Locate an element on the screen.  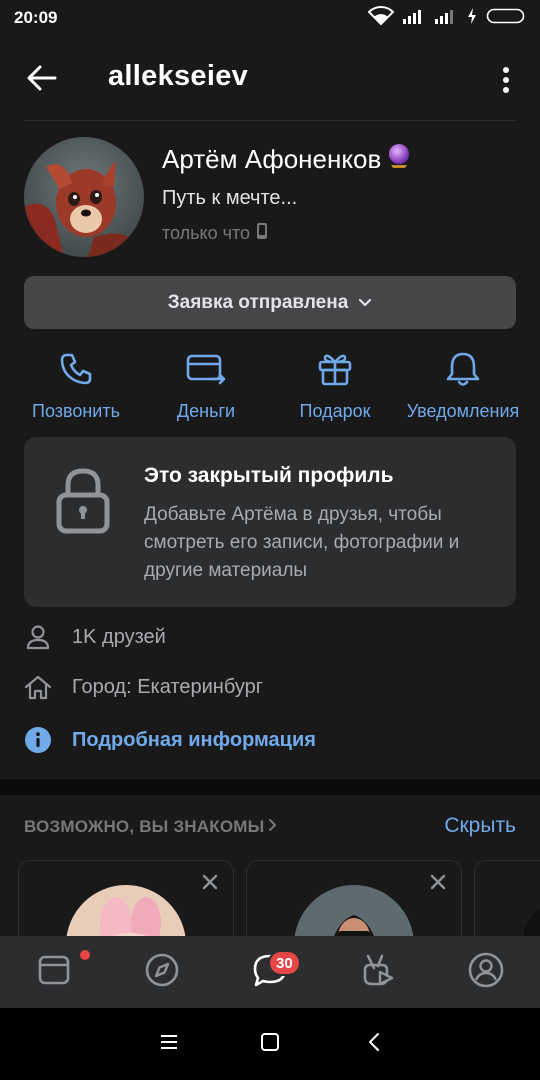
suggestions-section: ВОЗМОЖНО, ВЫ ЗНАКОМЫ Скрыть is located at coordinates (270, 865).